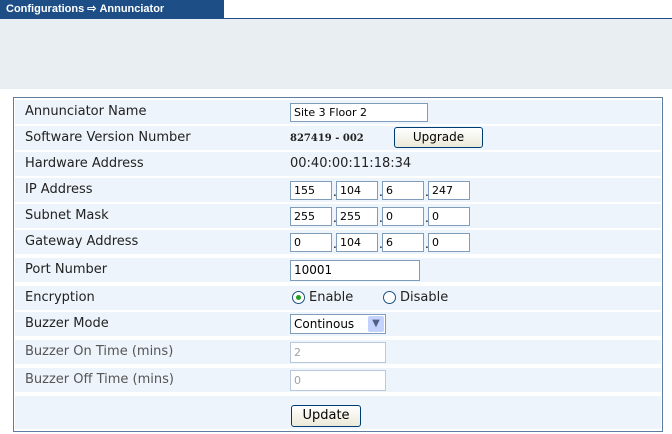  Describe the element at coordinates (403, 190) in the screenshot. I see `ip-octet-3-input: 6` at that location.